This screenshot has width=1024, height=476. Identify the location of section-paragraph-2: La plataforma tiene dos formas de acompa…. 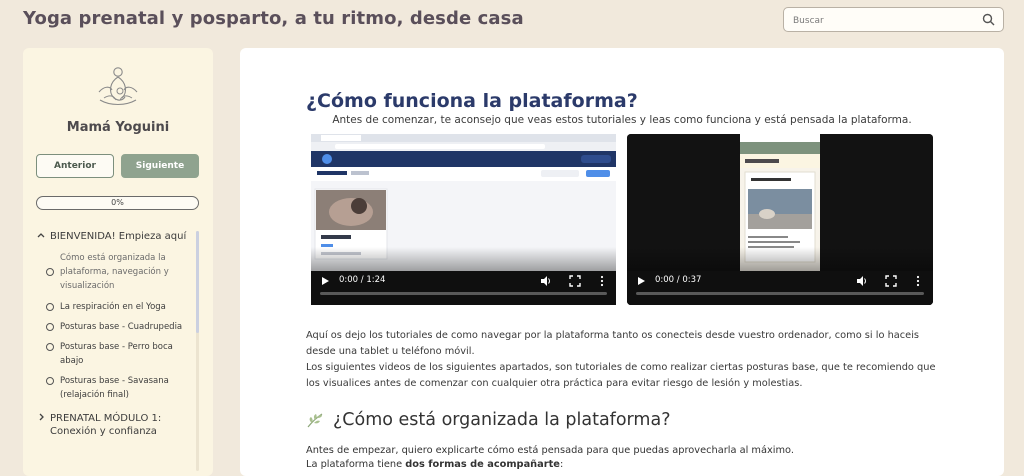
(434, 465).